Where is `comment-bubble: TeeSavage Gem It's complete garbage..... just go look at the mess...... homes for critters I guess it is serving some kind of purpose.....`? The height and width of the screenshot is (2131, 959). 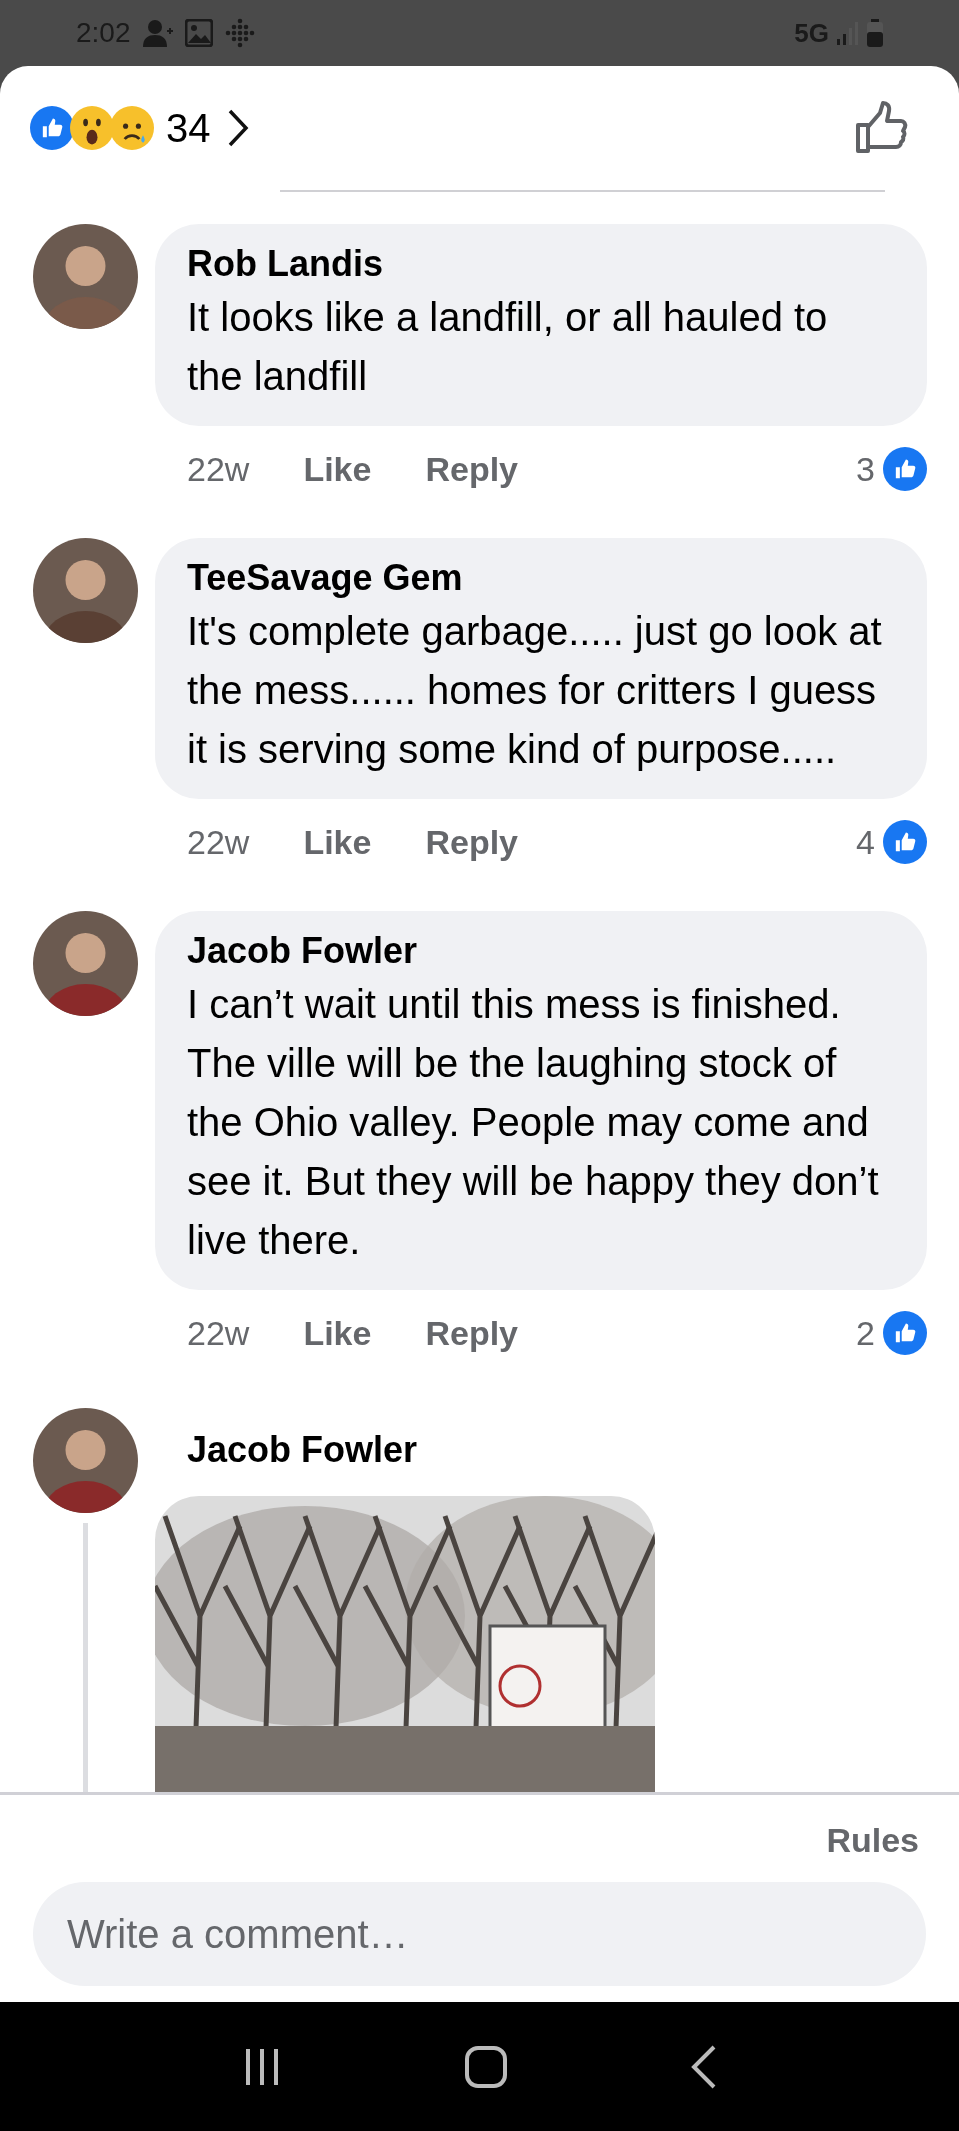 comment-bubble: TeeSavage Gem It's complete garbage..... just go look at the mess...... homes for critters I guess it is serving some kind of purpose..... is located at coordinates (541, 668).